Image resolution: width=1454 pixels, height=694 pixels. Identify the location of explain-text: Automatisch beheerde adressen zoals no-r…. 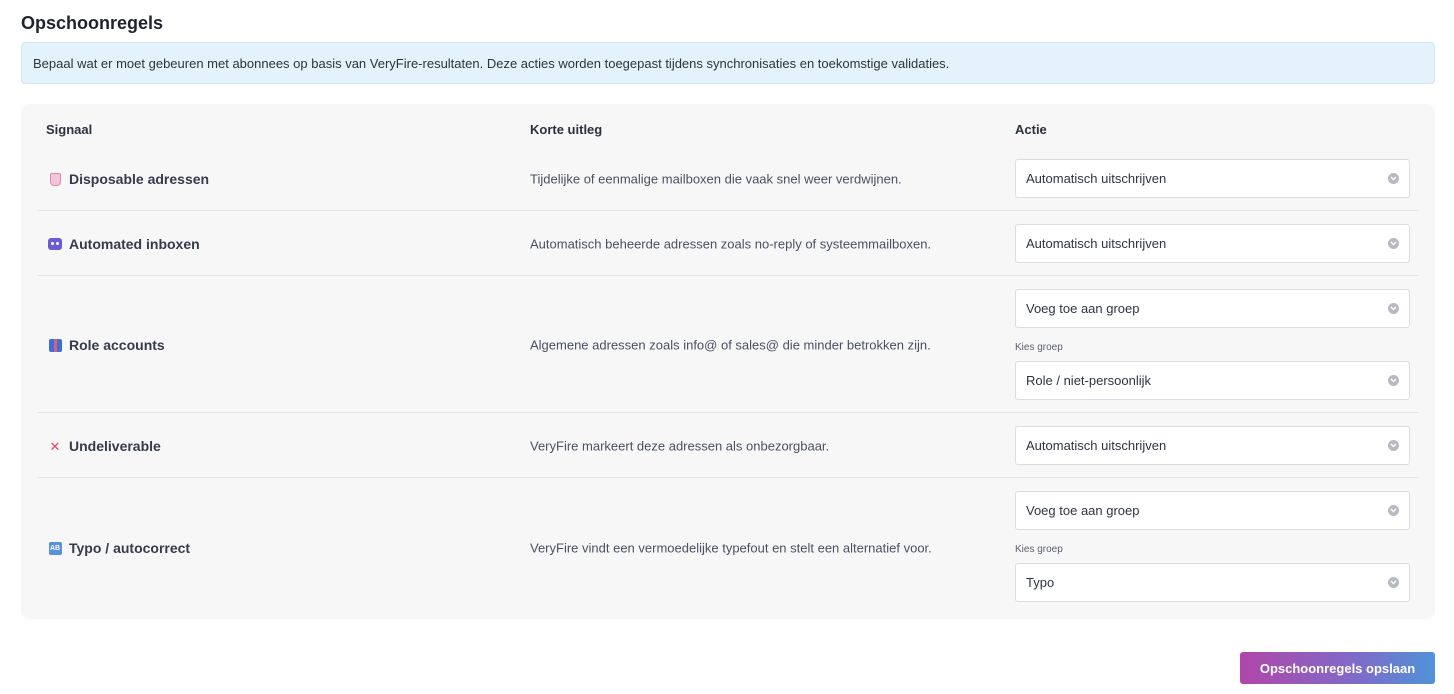
(731, 244).